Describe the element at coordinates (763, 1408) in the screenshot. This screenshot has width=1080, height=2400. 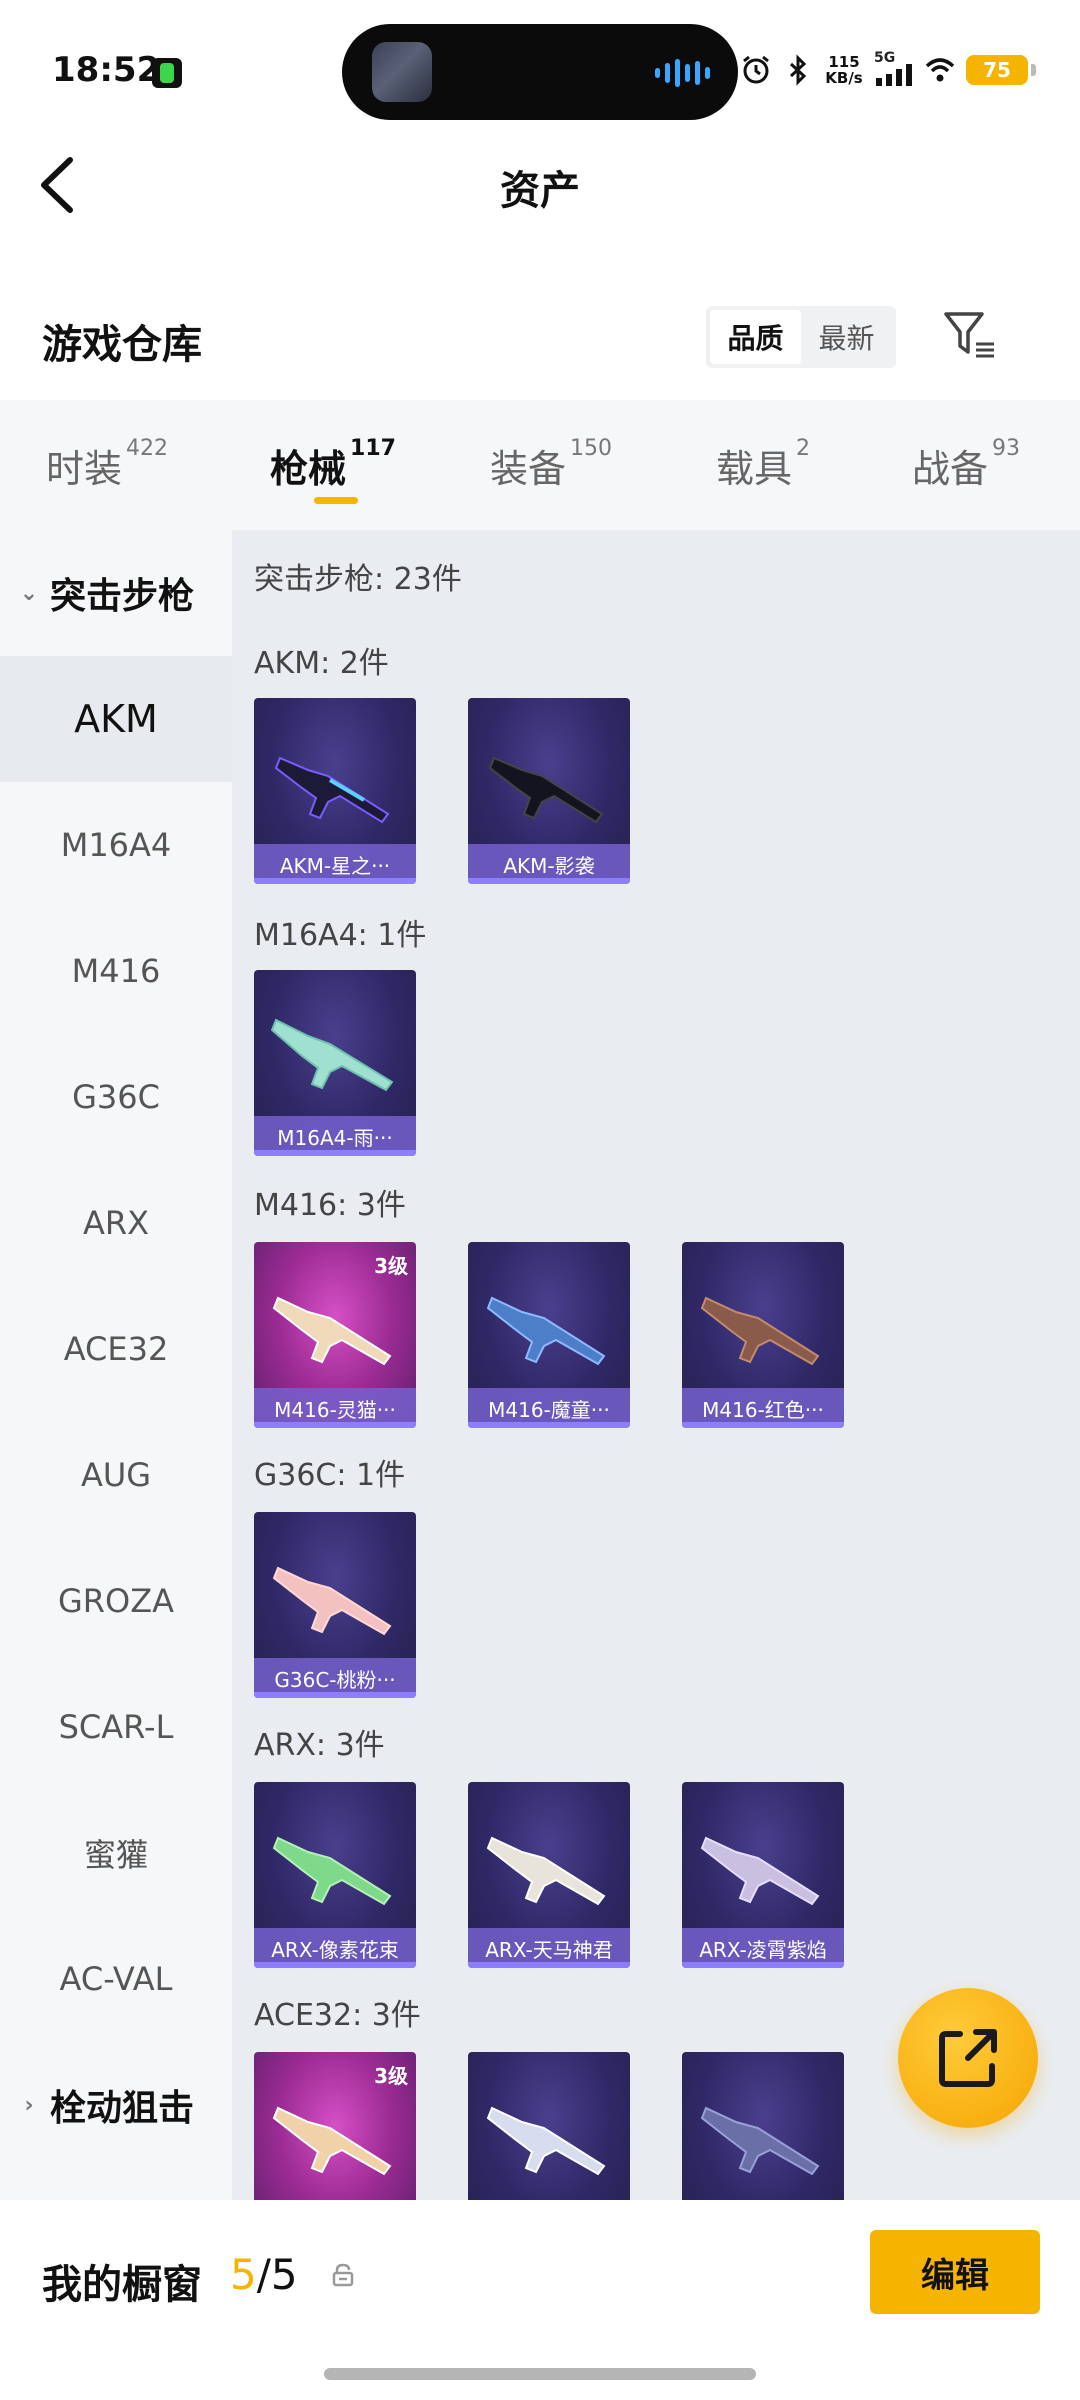
I see `weapon-card-name: M416-红色···` at that location.